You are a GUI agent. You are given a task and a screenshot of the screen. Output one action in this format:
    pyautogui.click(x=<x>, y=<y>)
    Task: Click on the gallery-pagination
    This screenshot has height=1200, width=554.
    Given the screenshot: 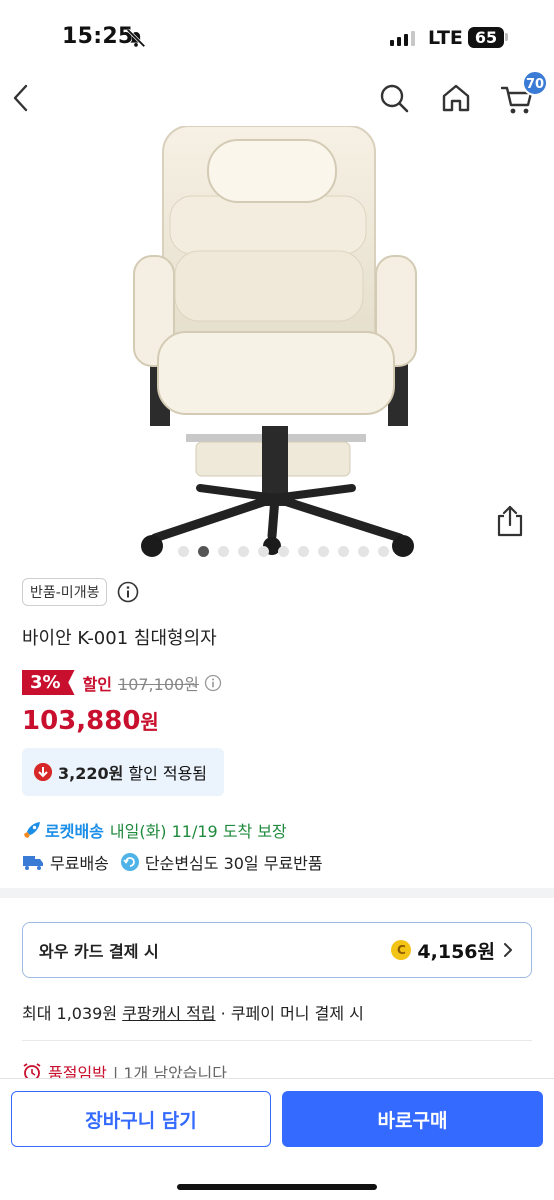 What is the action you would take?
    pyautogui.click(x=283, y=551)
    